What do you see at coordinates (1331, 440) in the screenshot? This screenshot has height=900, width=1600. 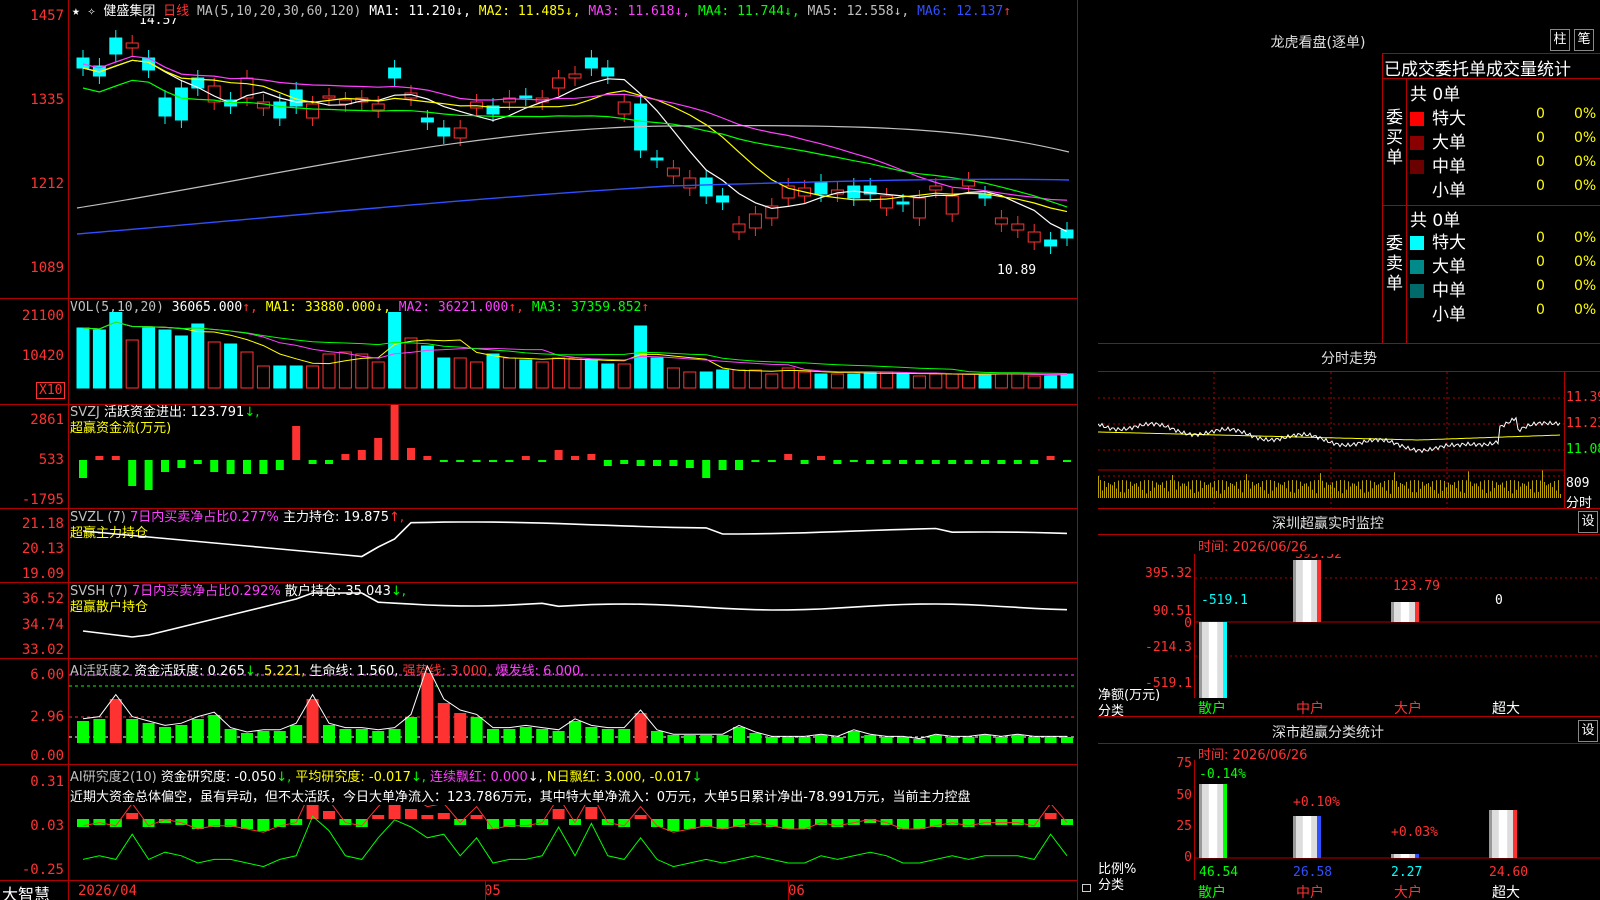 I see `intraday-chart` at bounding box center [1331, 440].